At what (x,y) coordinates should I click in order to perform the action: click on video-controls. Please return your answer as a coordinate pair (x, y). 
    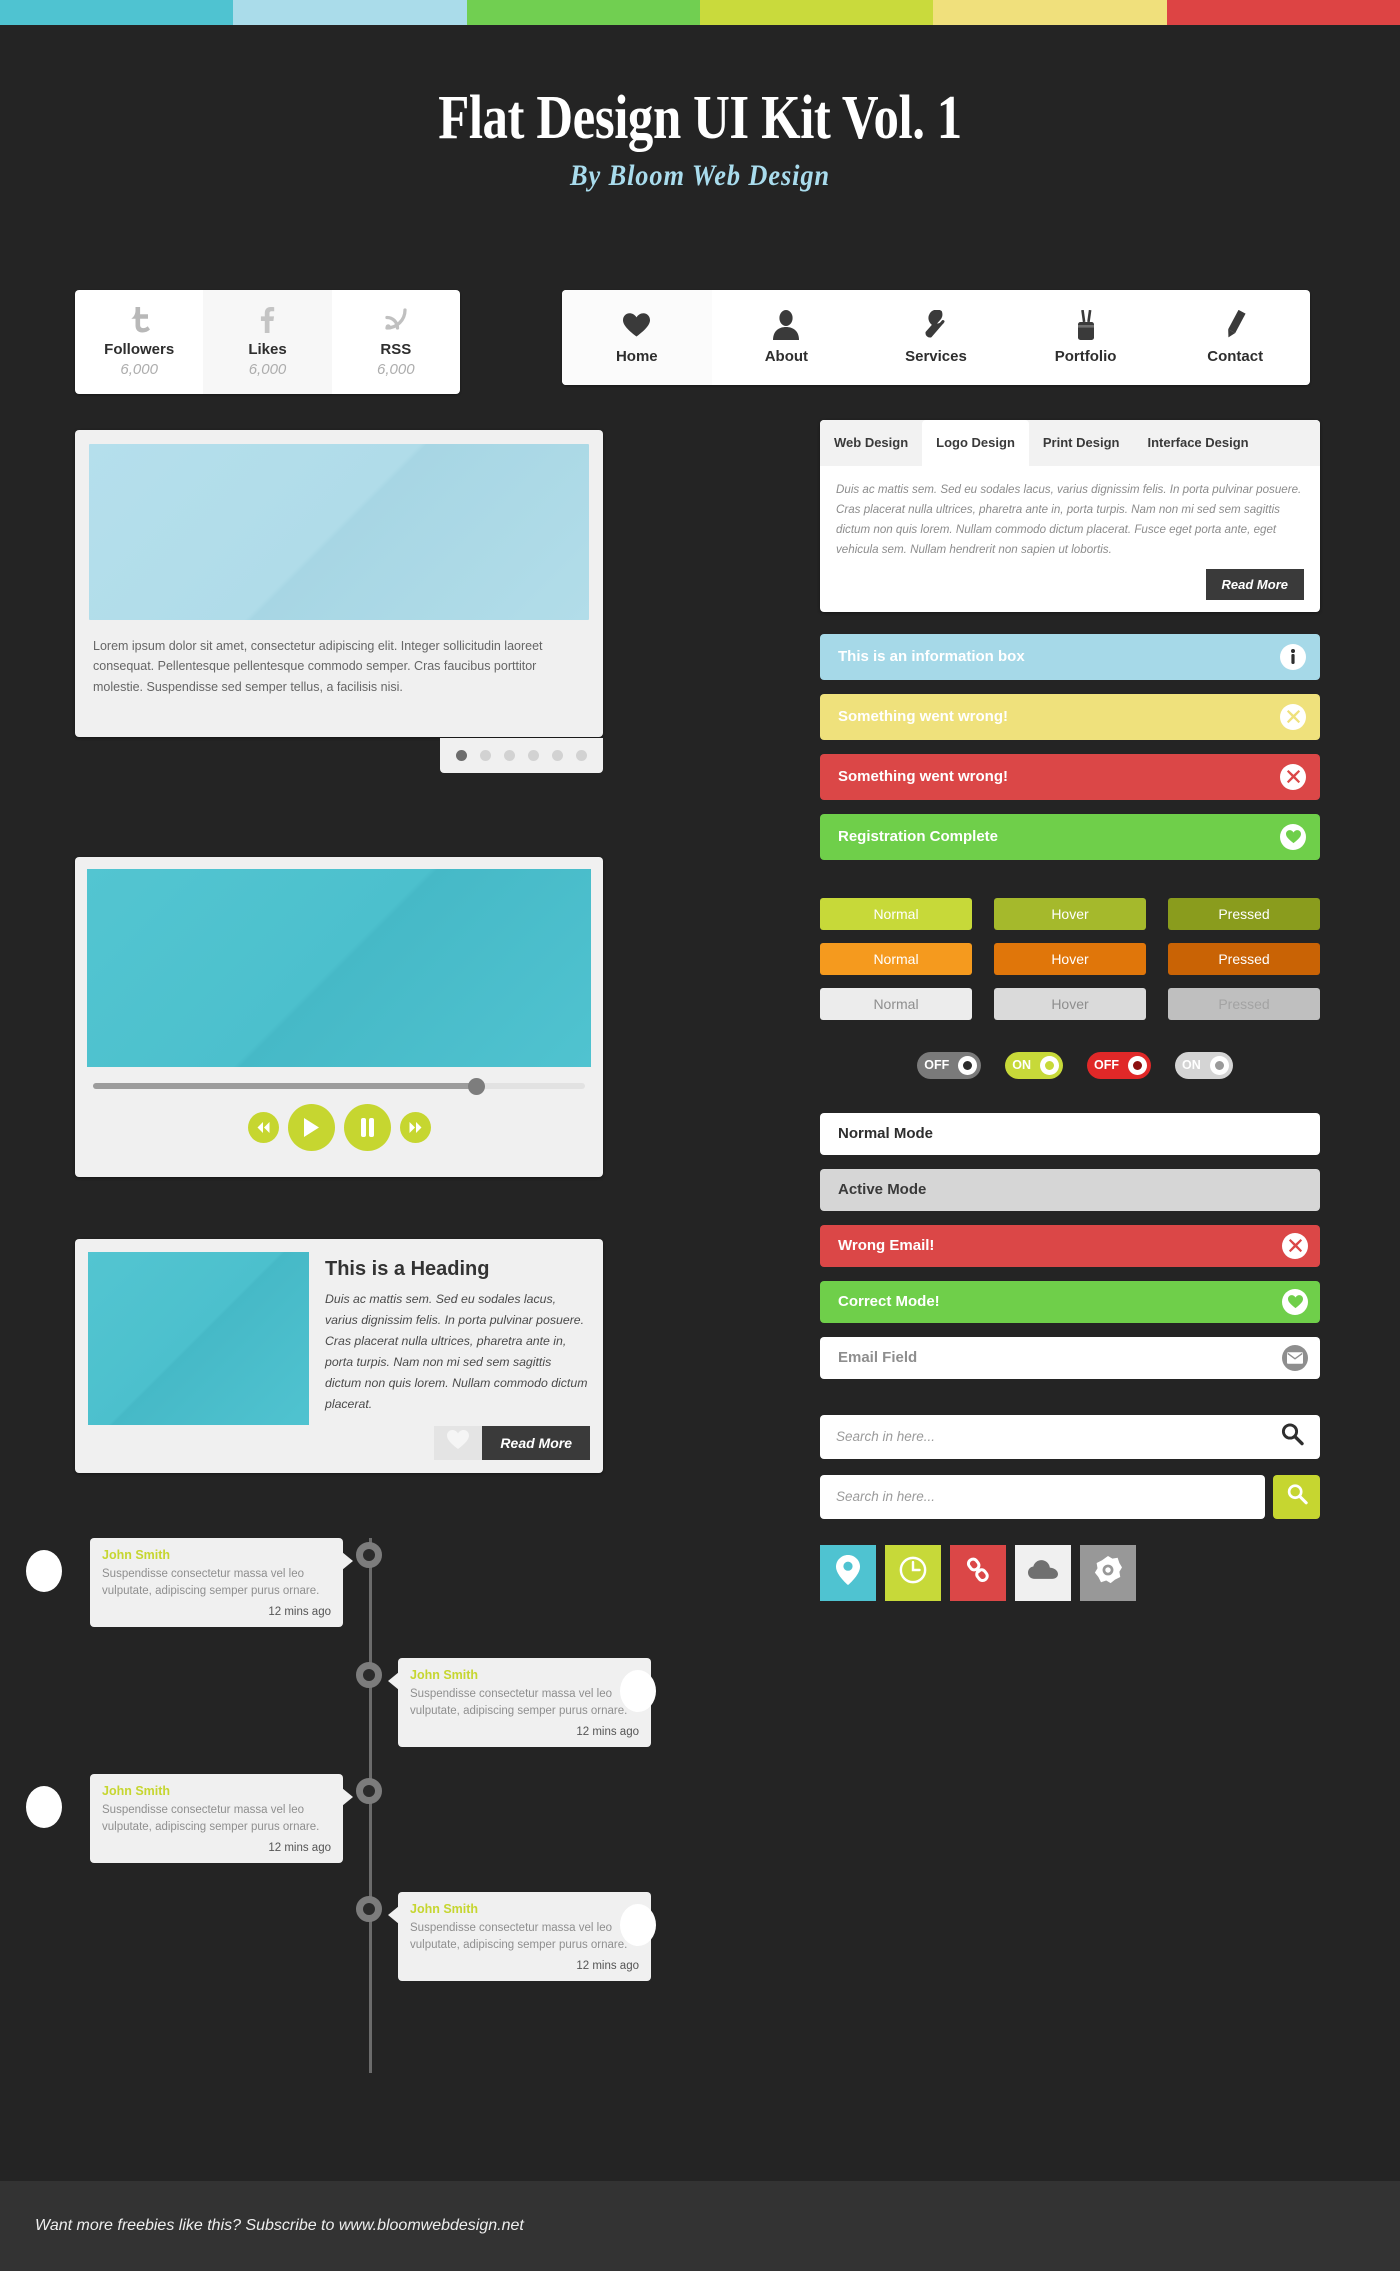
    Looking at the image, I should click on (339, 1127).